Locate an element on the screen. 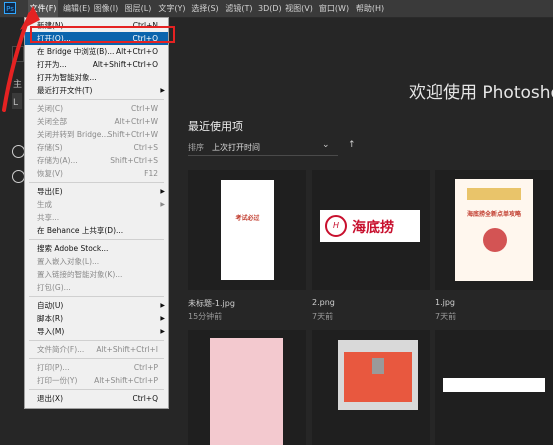 The height and width of the screenshot is (445, 553). recent-file-name: 2.png is located at coordinates (323, 302).